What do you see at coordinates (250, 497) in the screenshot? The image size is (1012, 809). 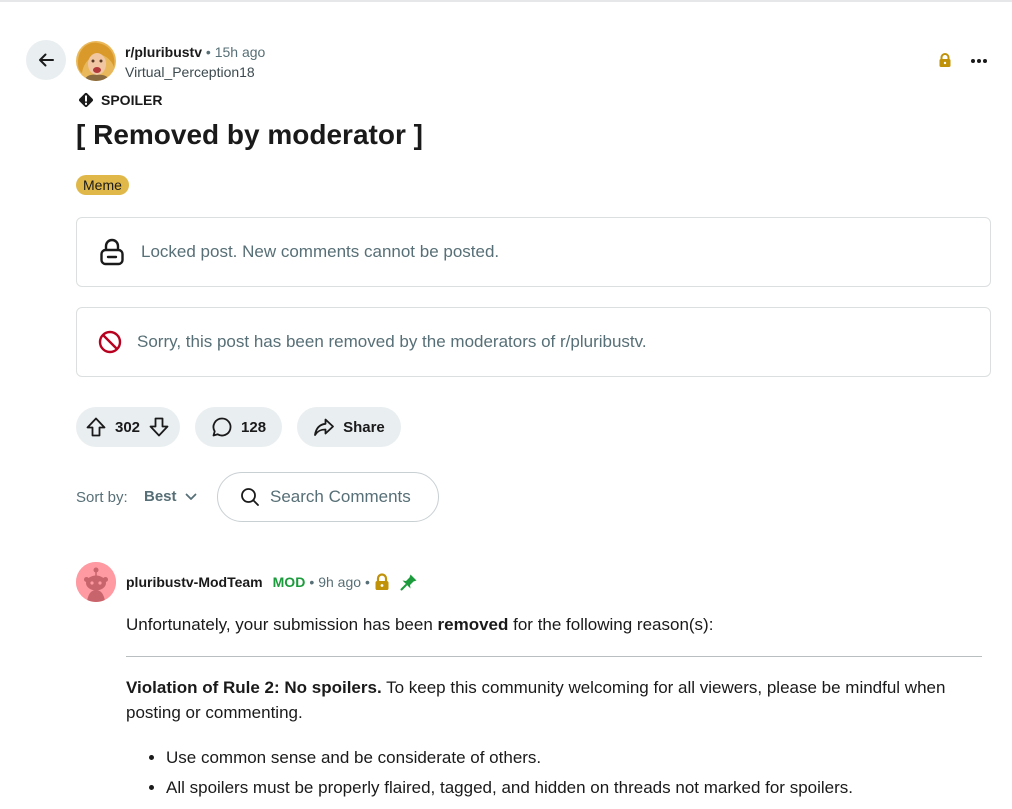 I see `search-icon` at bounding box center [250, 497].